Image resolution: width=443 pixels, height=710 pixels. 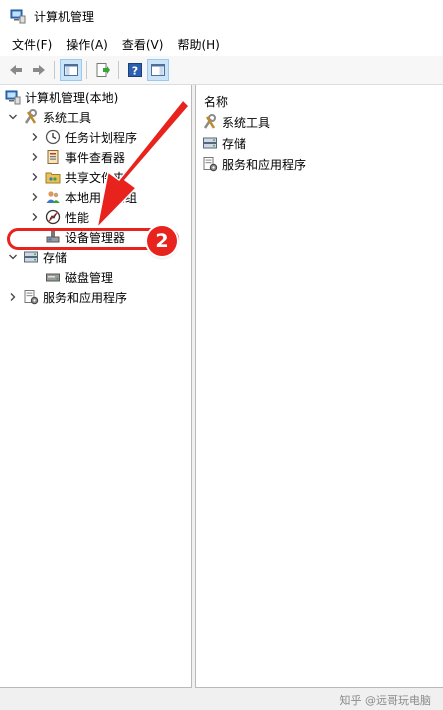 What do you see at coordinates (385, 700) in the screenshot?
I see `watermark: 知乎 @远哥玩电脑` at bounding box center [385, 700].